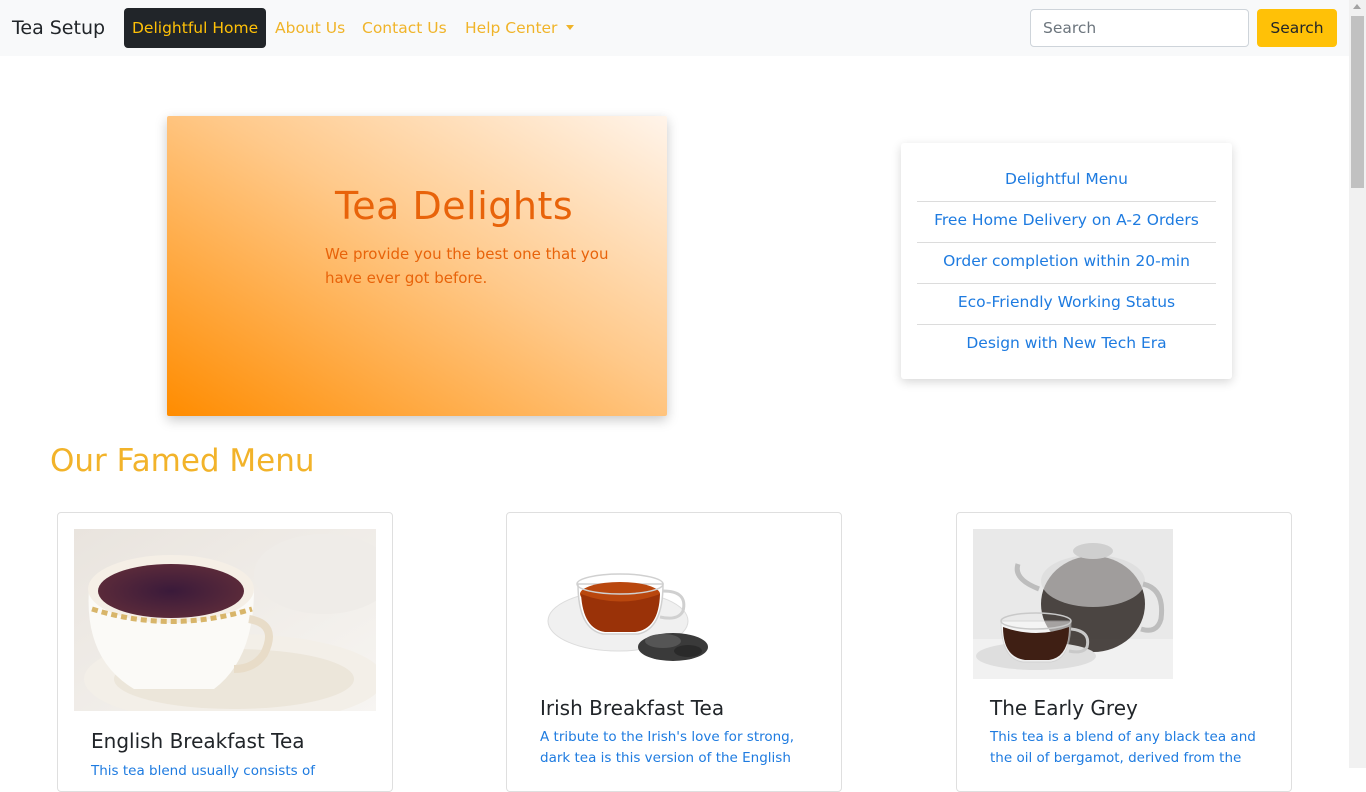 The width and height of the screenshot is (1366, 792). What do you see at coordinates (1357, 102) in the screenshot?
I see `scrollbar-thumb` at bounding box center [1357, 102].